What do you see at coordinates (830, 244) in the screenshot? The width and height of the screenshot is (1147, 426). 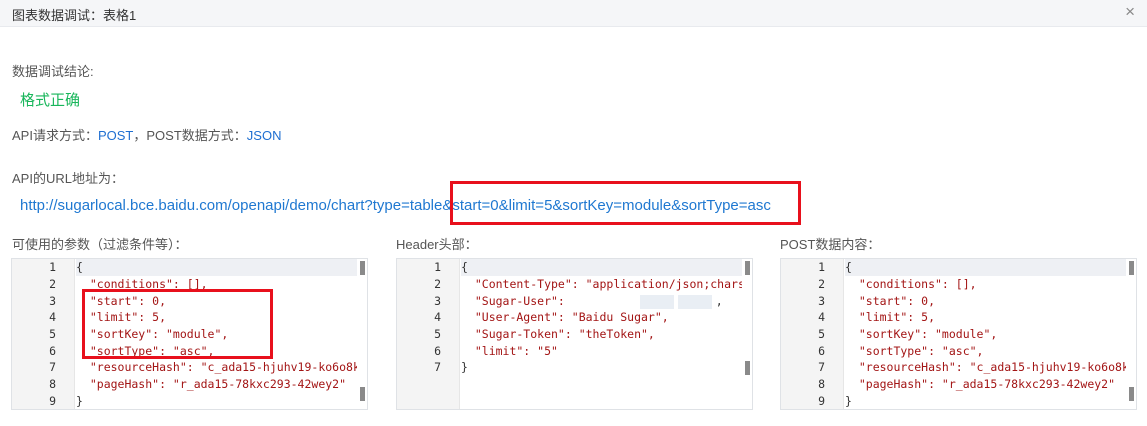 I see `post-label: POST数据内容：` at bounding box center [830, 244].